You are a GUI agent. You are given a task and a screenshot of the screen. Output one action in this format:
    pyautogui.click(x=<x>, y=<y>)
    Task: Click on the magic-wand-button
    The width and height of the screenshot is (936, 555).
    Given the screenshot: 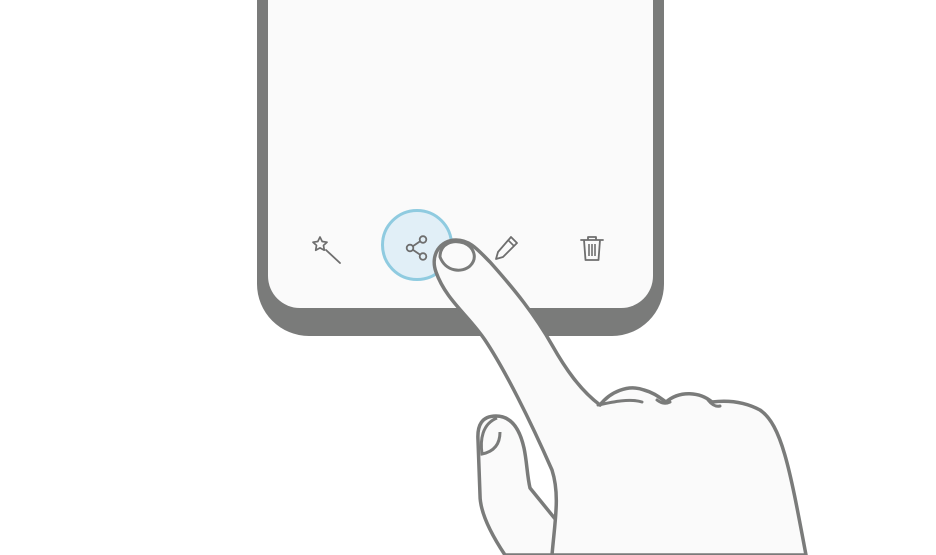 What is the action you would take?
    pyautogui.click(x=328, y=248)
    